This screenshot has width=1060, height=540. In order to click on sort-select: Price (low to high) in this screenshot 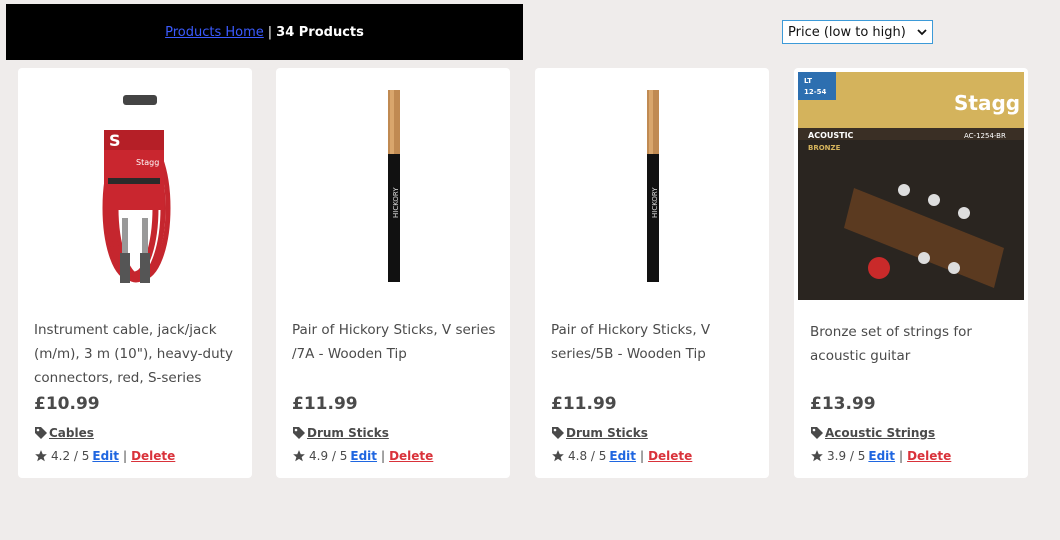, I will do `click(857, 32)`.